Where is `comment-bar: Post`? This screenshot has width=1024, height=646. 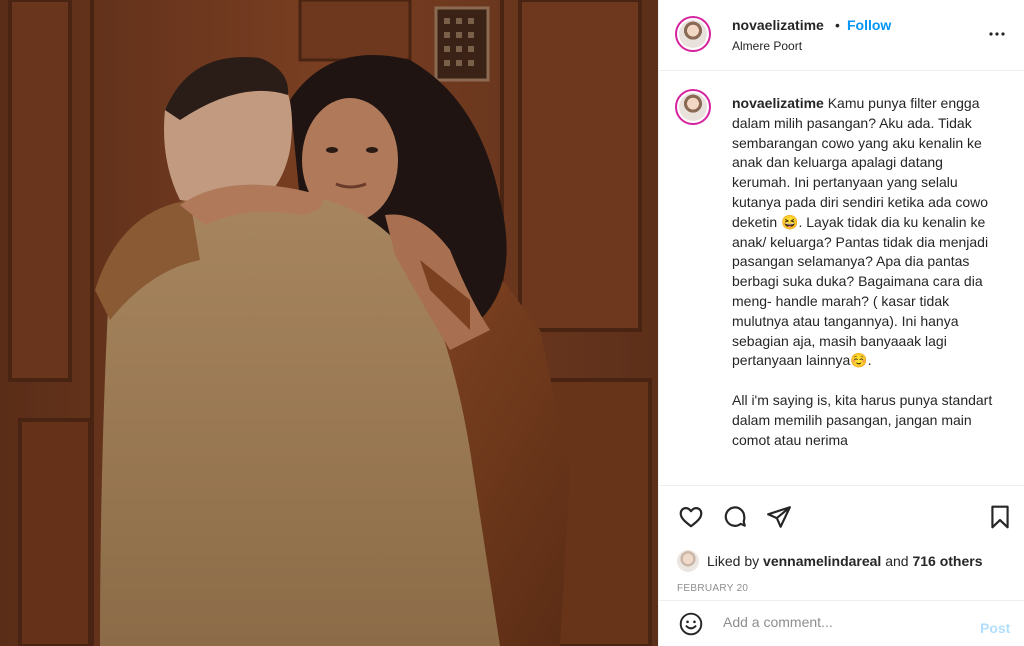
comment-bar: Post is located at coordinates (841, 623).